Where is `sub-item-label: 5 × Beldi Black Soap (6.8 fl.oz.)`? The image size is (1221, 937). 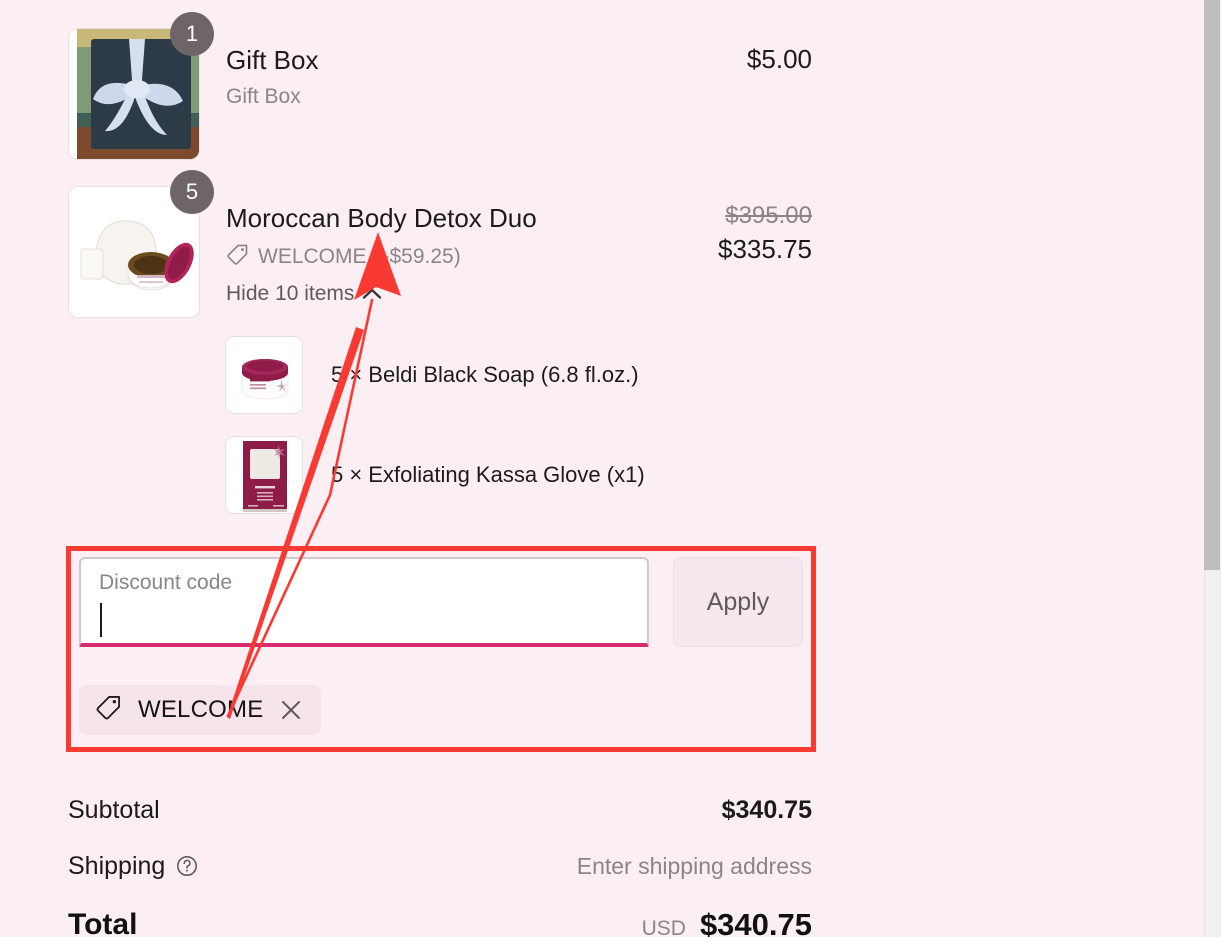 sub-item-label: 5 × Beldi Black Soap (6.8 fl.oz.) is located at coordinates (485, 374).